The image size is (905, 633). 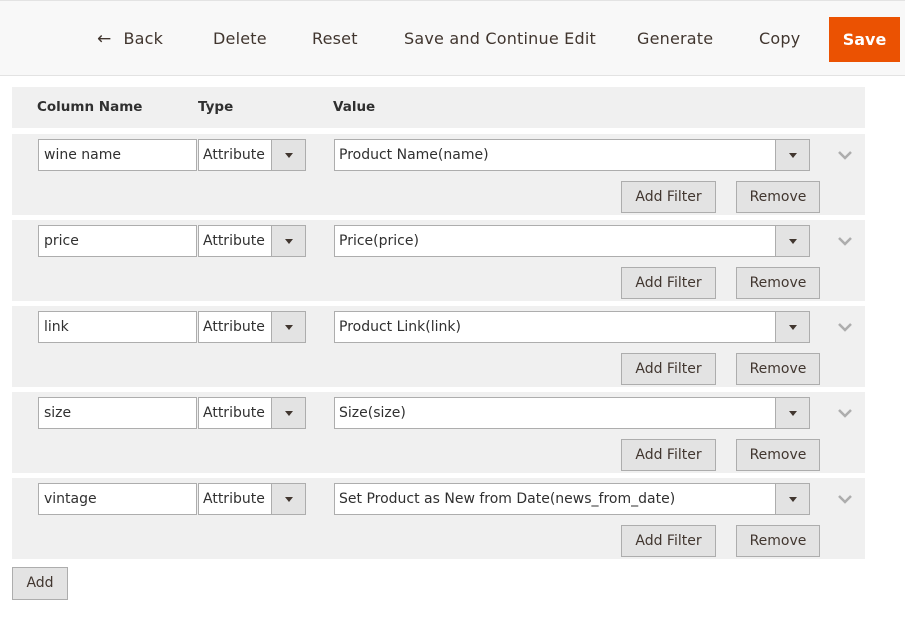 I want to click on reset-button: Reset, so click(x=335, y=39).